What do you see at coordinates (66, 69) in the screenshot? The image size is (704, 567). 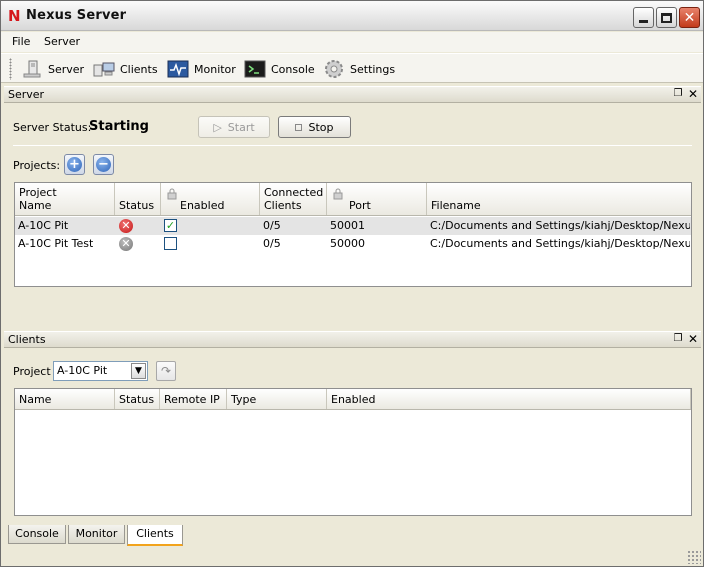 I see `toolbar-server-label: Server` at bounding box center [66, 69].